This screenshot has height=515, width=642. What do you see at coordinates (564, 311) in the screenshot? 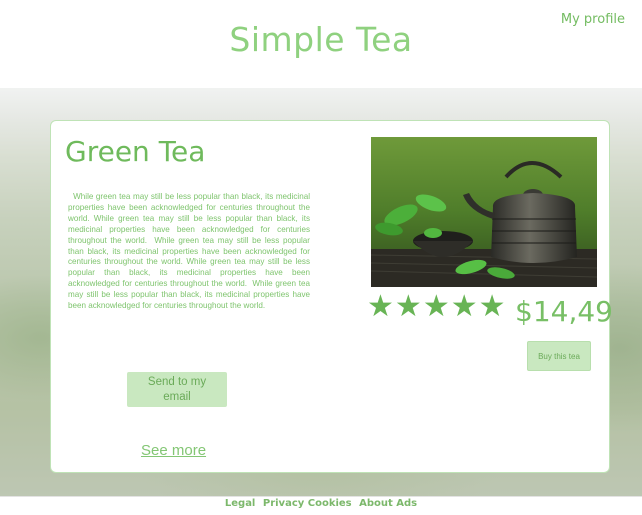
I see `product-price: $14,49` at bounding box center [564, 311].